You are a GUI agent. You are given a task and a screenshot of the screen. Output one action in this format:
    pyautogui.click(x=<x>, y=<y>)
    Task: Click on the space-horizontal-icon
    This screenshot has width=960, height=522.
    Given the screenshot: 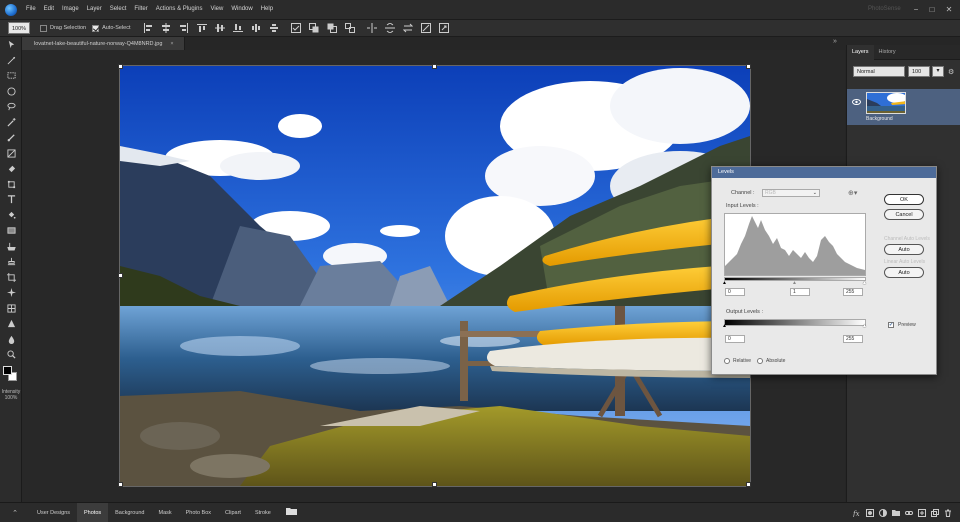 What is the action you would take?
    pyautogui.click(x=372, y=28)
    